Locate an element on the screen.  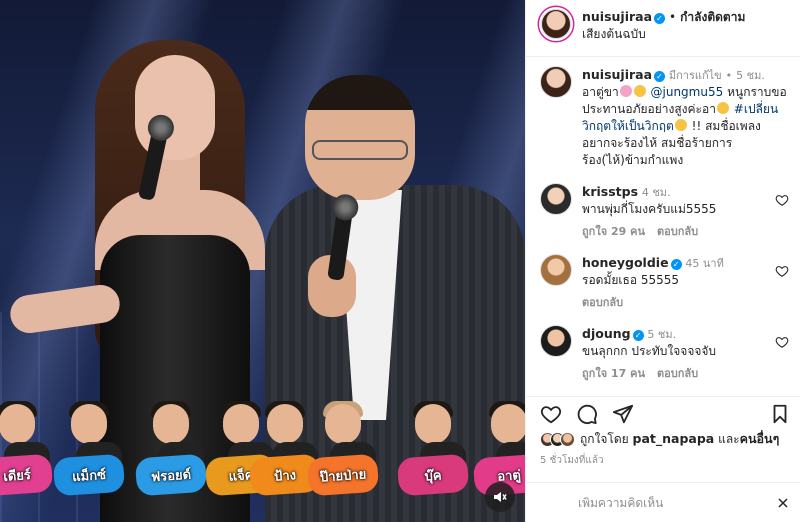
comment-time: 5 ชม. is located at coordinates (662, 334).